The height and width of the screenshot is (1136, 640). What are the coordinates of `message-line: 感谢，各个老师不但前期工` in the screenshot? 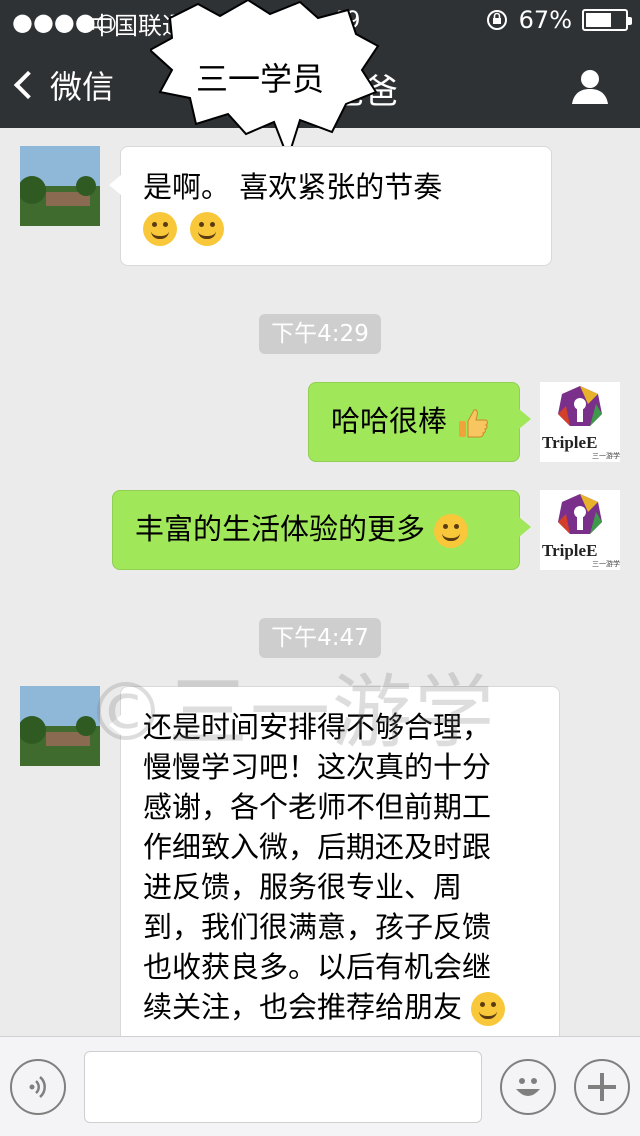 It's located at (317, 807).